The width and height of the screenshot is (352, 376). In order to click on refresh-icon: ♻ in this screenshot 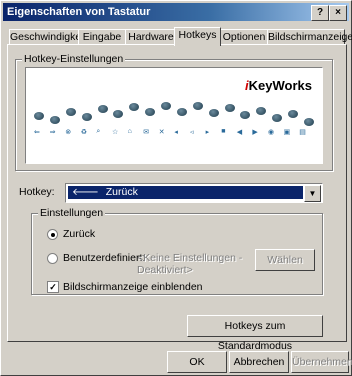, I will do `click(84, 132)`.